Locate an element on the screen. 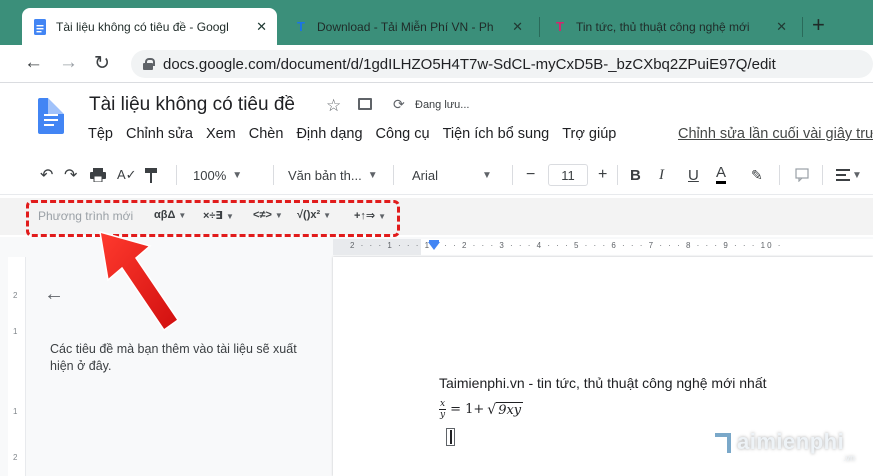 The height and width of the screenshot is (476, 873). last-edit-link: Chỉnh sửa lần cuối vài giây trư is located at coordinates (775, 134).